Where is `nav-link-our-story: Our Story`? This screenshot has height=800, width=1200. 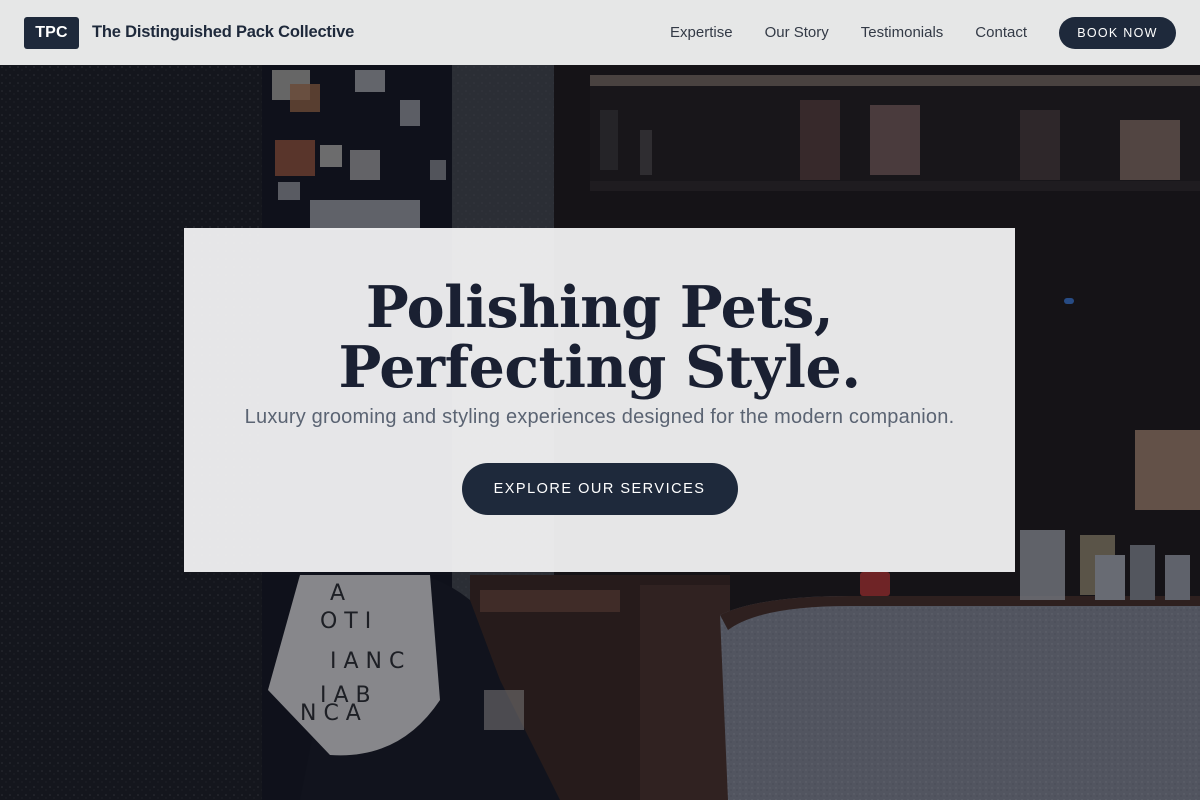 nav-link-our-story: Our Story is located at coordinates (797, 32).